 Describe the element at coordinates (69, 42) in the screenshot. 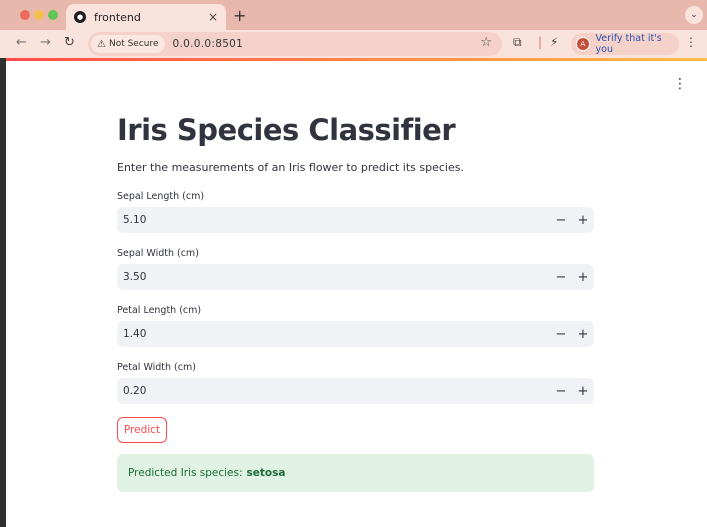

I see `reload-icon: ↻` at that location.